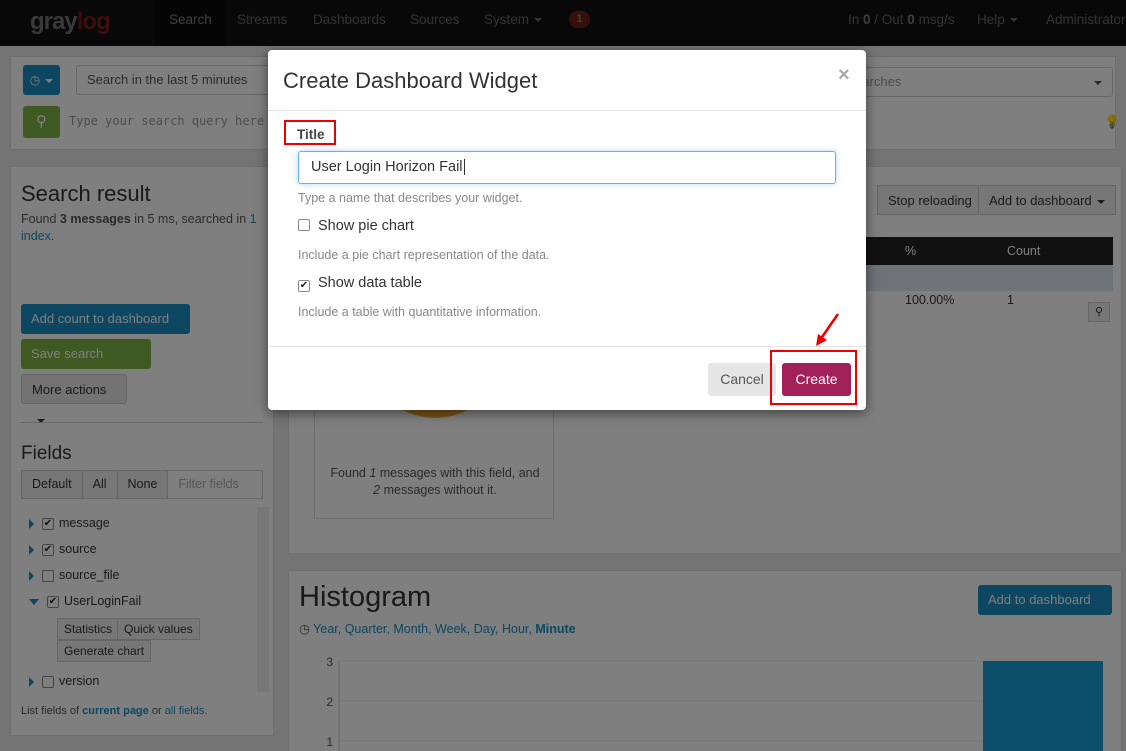 Image resolution: width=1126 pixels, height=751 pixels. I want to click on widget-title-input: User Login Horizon Fail, so click(567, 167).